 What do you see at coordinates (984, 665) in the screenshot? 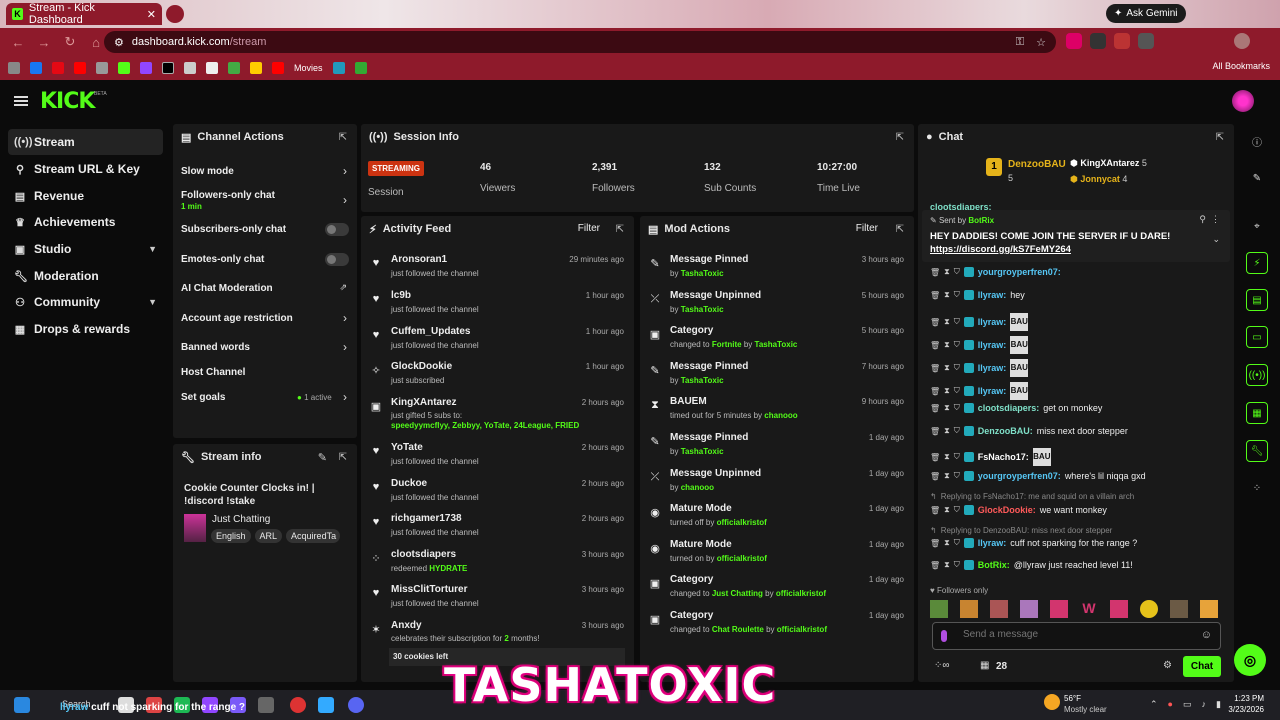
I see `store-icon: ▦` at bounding box center [984, 665].